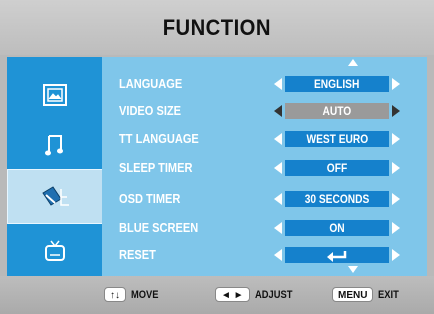  What do you see at coordinates (337, 199) in the screenshot?
I see `value-box: 30 SECONDS` at bounding box center [337, 199].